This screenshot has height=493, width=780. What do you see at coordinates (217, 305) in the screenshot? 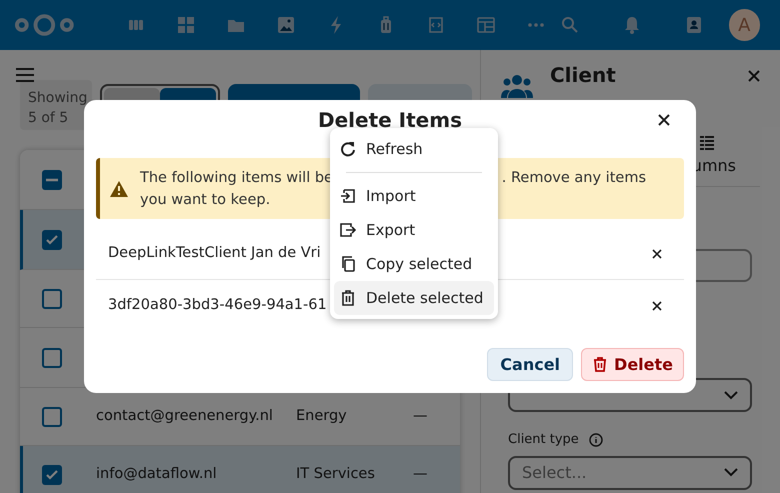
I see `item-name: 3df20a80-3bd3-46e9-94a1-61` at bounding box center [217, 305].